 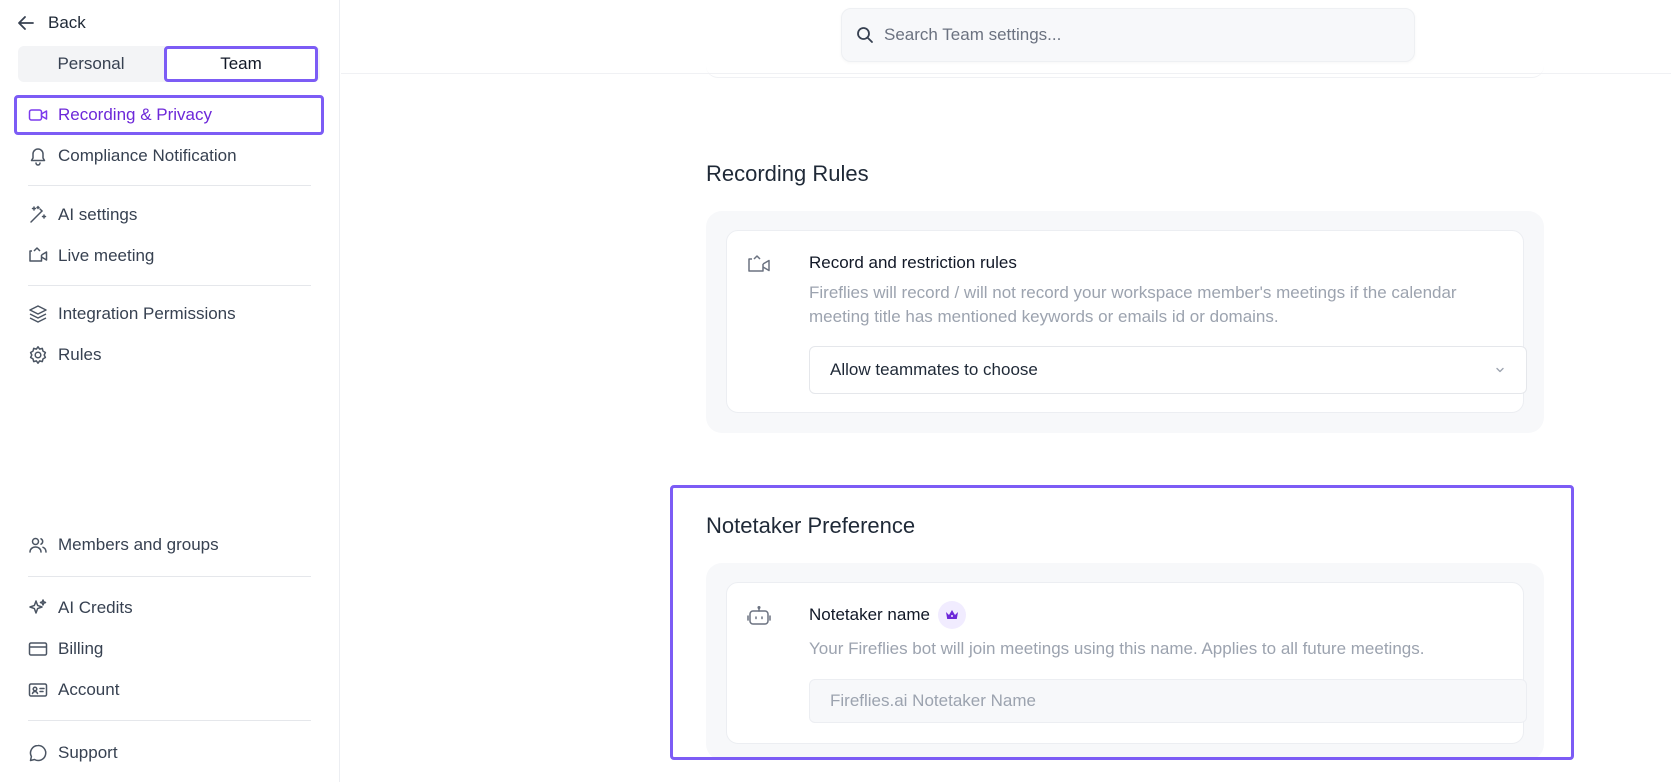 I want to click on sidebar-item-members-groups: Members and groups, so click(x=169, y=545).